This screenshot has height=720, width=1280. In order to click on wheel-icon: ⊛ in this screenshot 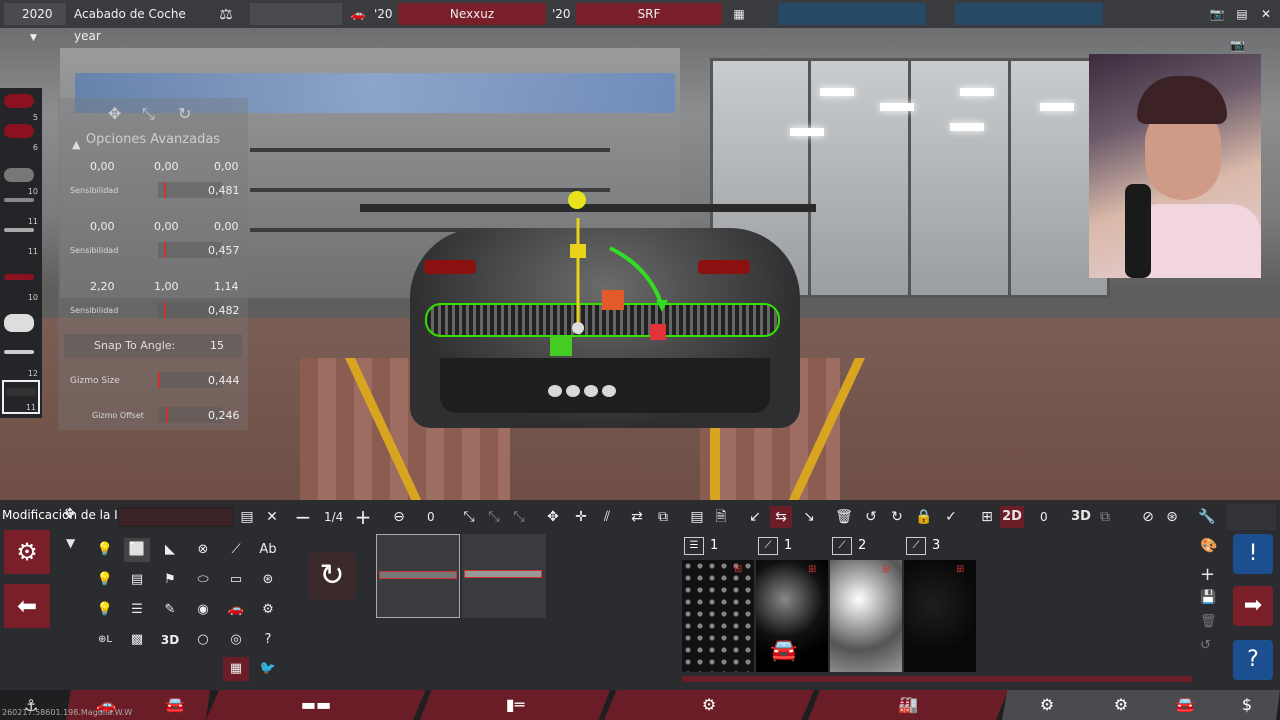, I will do `click(1172, 517)`.